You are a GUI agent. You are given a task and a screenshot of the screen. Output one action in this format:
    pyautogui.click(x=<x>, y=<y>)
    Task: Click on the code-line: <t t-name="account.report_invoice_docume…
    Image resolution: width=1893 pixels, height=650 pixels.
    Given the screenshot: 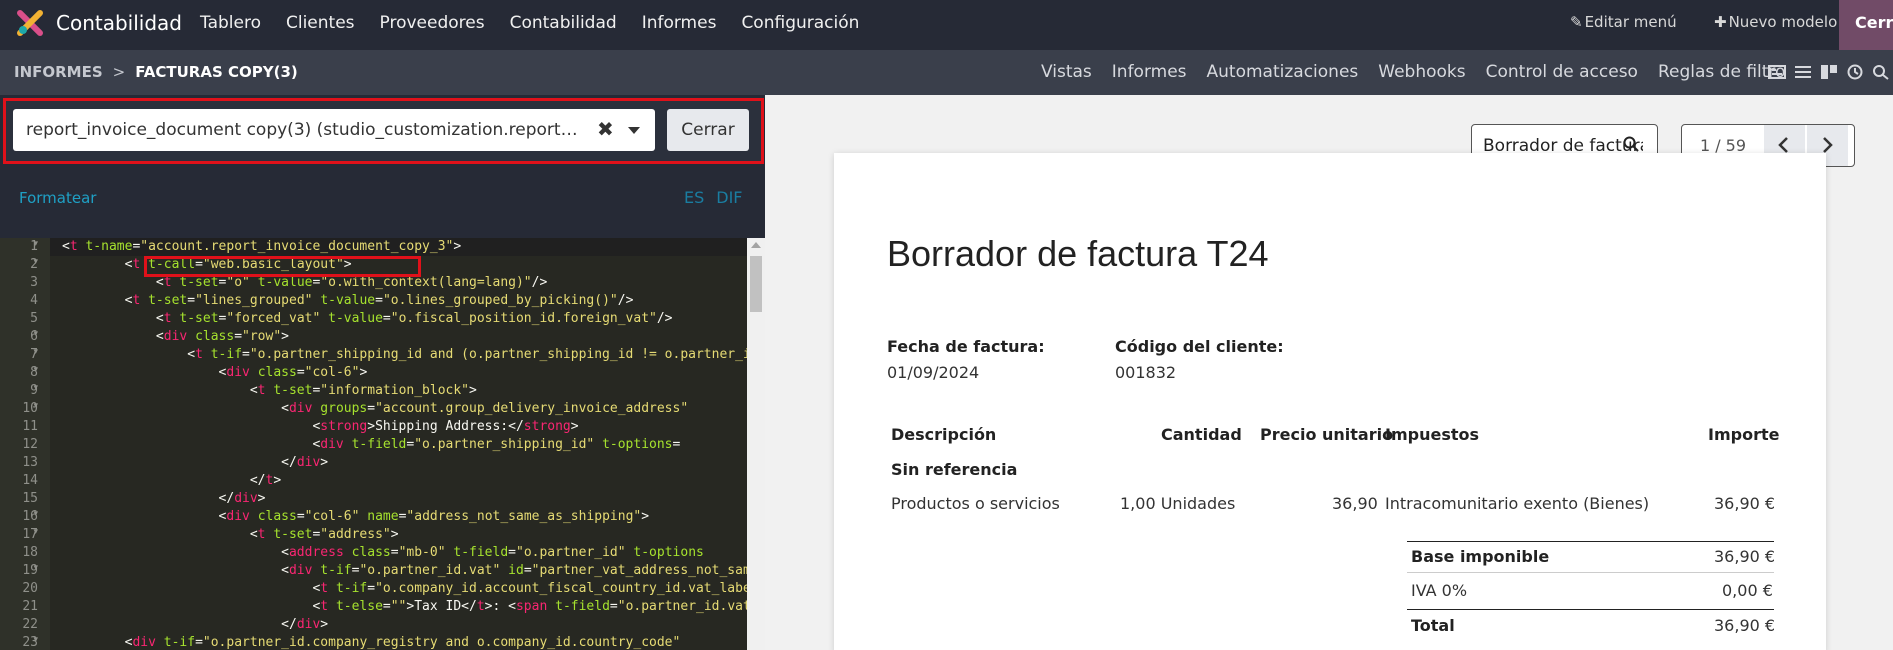 What is the action you would take?
    pyautogui.click(x=261, y=247)
    